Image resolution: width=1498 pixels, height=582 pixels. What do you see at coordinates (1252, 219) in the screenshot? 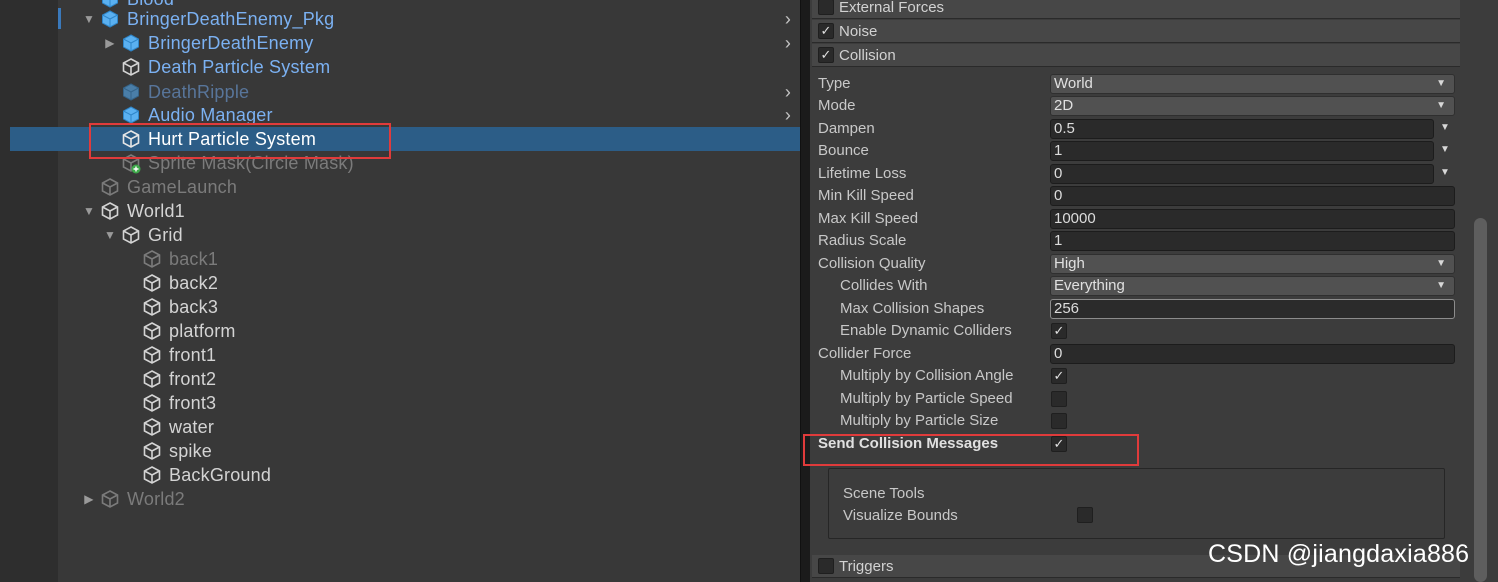
I see `max-kill-speed-field: 10000` at bounding box center [1252, 219].